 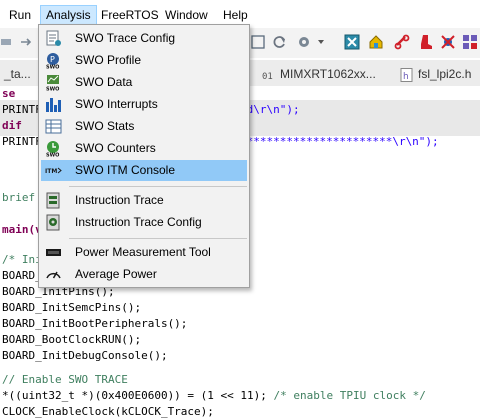 What do you see at coordinates (9, 93) in the screenshot?
I see `code-line: se` at bounding box center [9, 93].